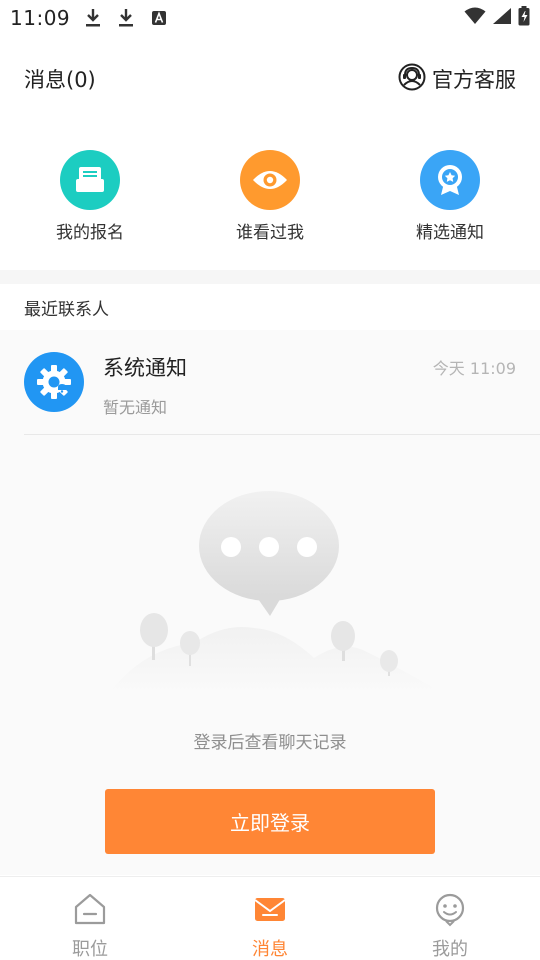  I want to click on chat-preview: 暂无通知, so click(135, 407).